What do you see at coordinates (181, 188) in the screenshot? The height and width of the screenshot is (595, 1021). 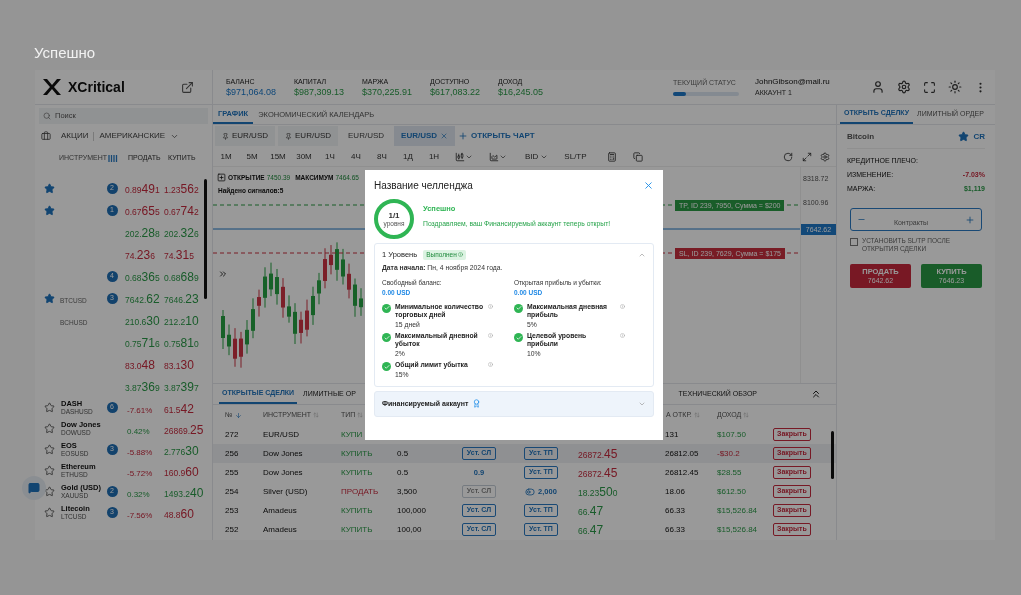 I see `buy-price: 1.23562` at bounding box center [181, 188].